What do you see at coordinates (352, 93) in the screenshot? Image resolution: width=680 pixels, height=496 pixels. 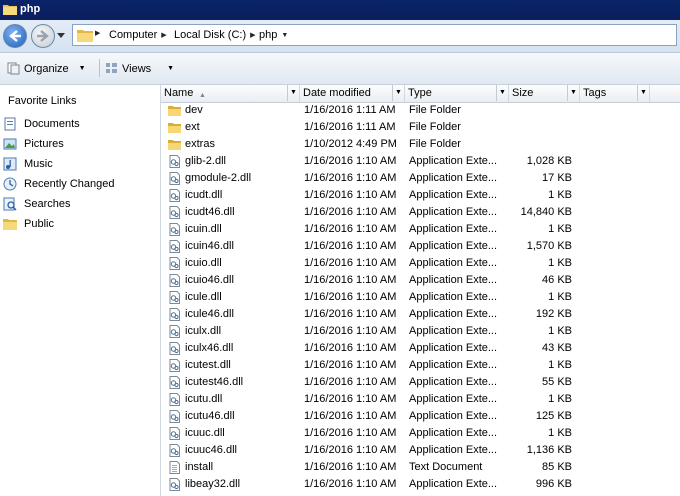 I see `column-header-date-modified: Date modified ▼` at bounding box center [352, 93].